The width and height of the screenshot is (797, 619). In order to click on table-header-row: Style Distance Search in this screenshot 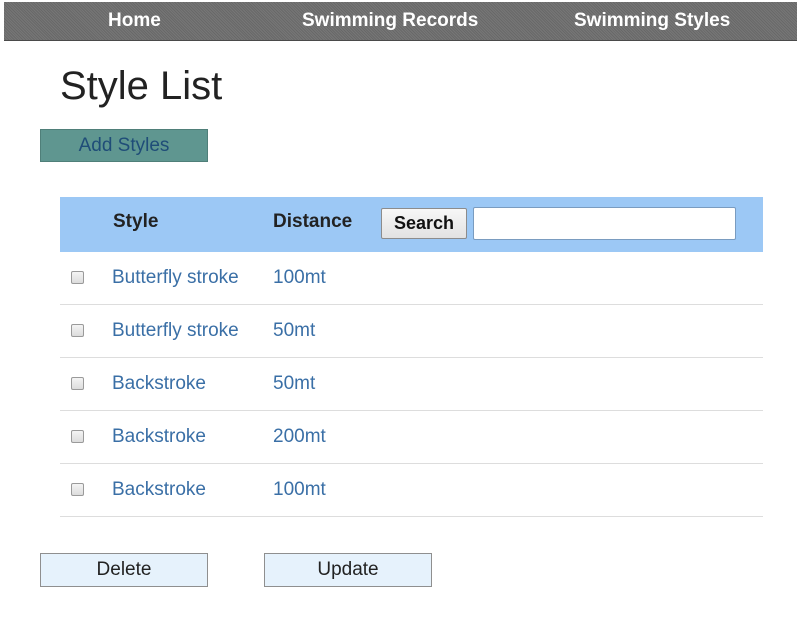, I will do `click(411, 224)`.